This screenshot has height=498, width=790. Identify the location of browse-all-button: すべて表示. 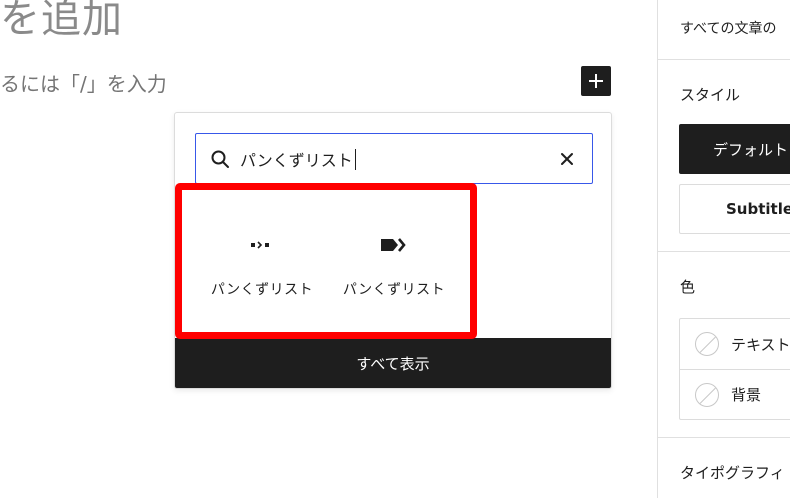
(393, 363).